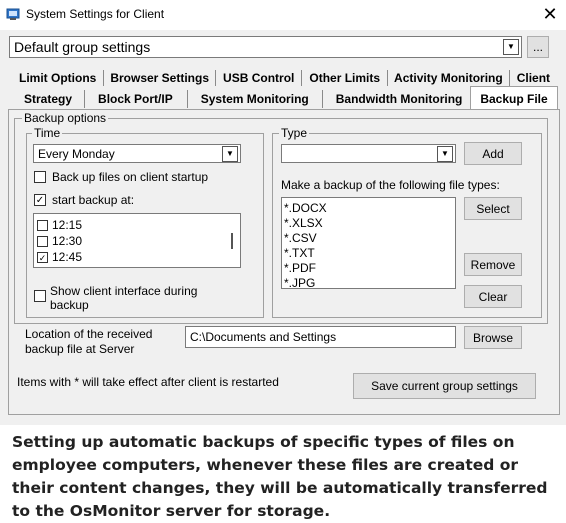 The image size is (566, 523). Describe the element at coordinates (300, 238) in the screenshot. I see `list-item: *.CSV` at that location.